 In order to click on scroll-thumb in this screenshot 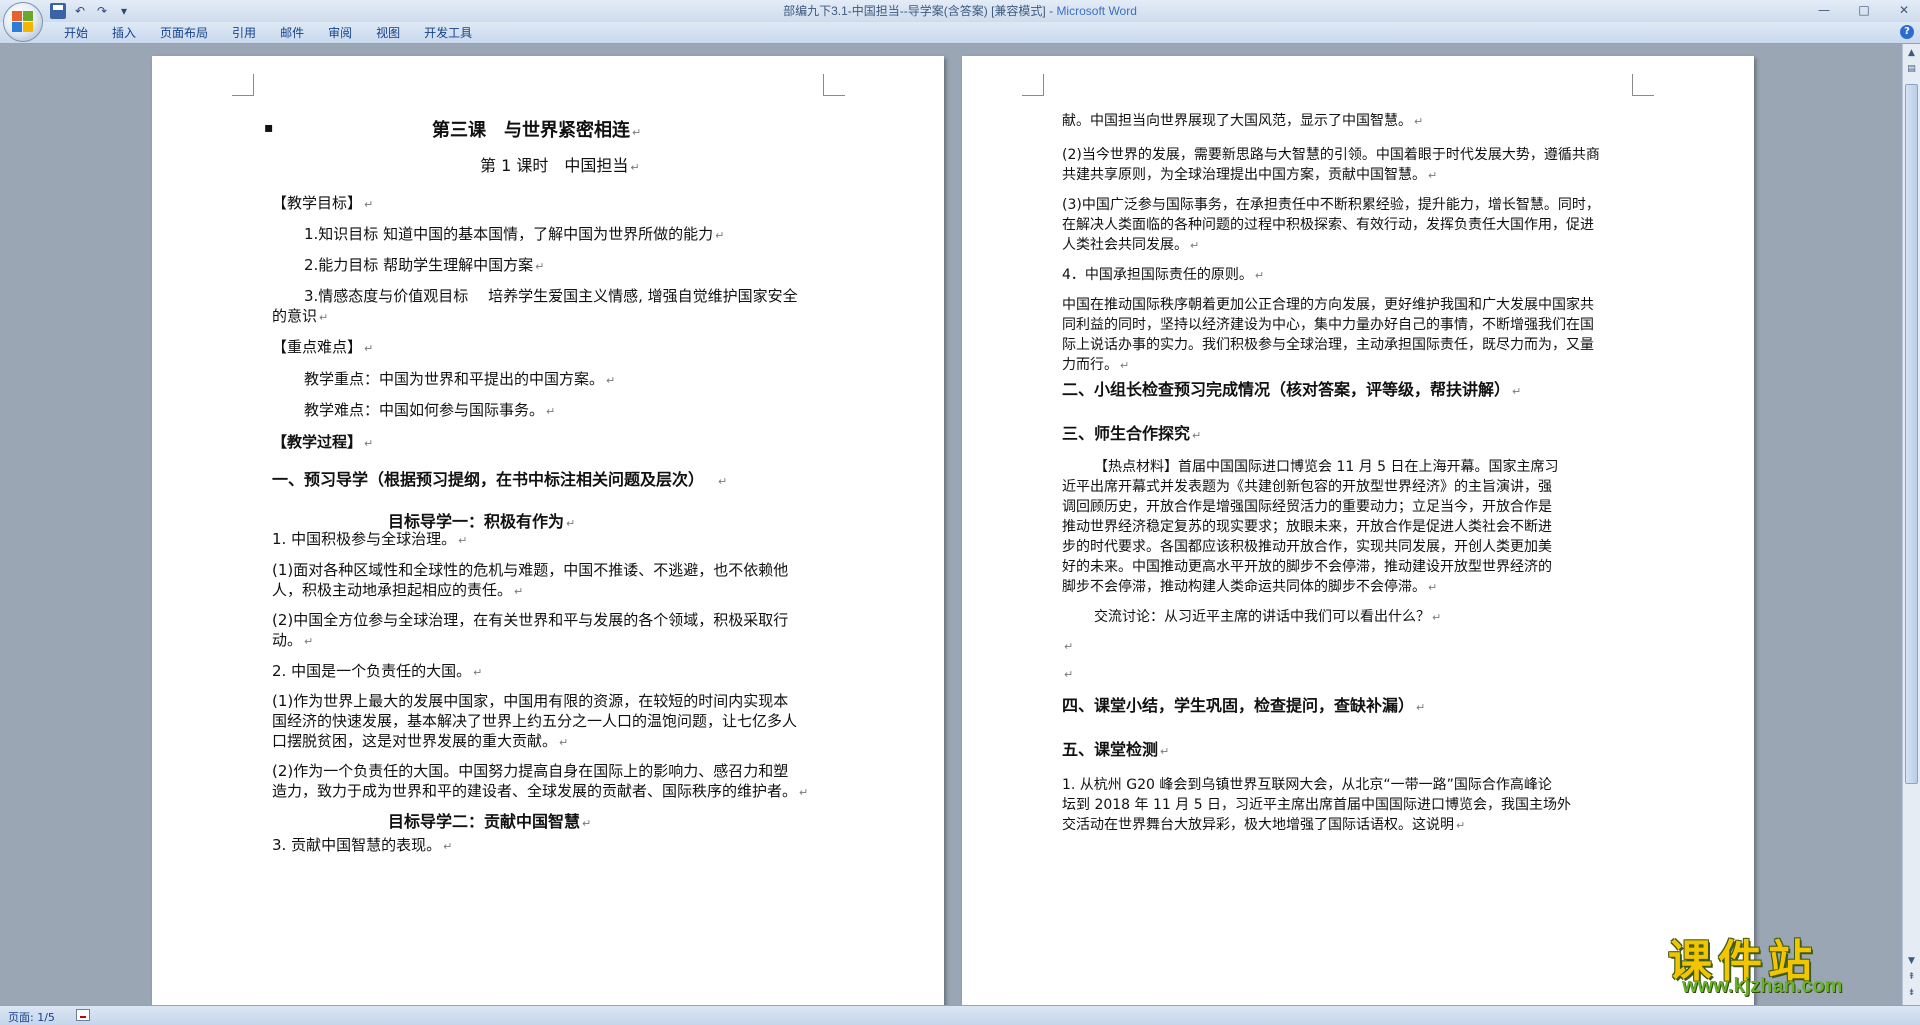, I will do `click(1911, 434)`.